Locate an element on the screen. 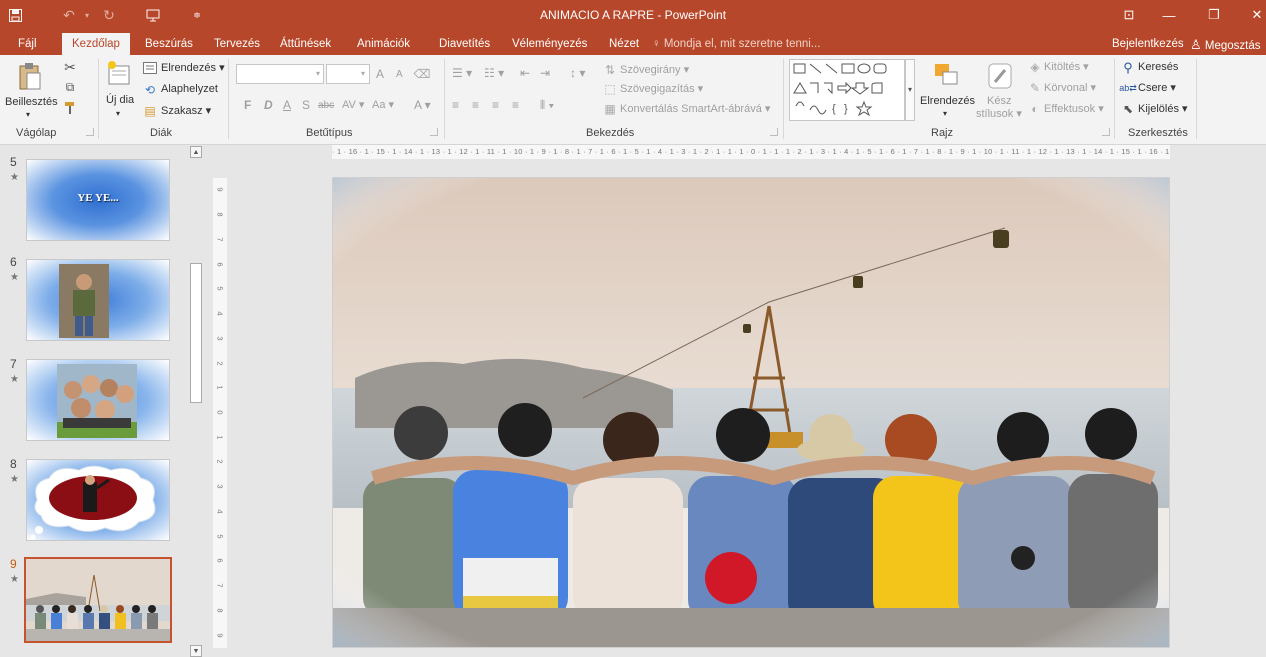 The image size is (1266, 657). effects-icon: ◐ is located at coordinates (1035, 109).